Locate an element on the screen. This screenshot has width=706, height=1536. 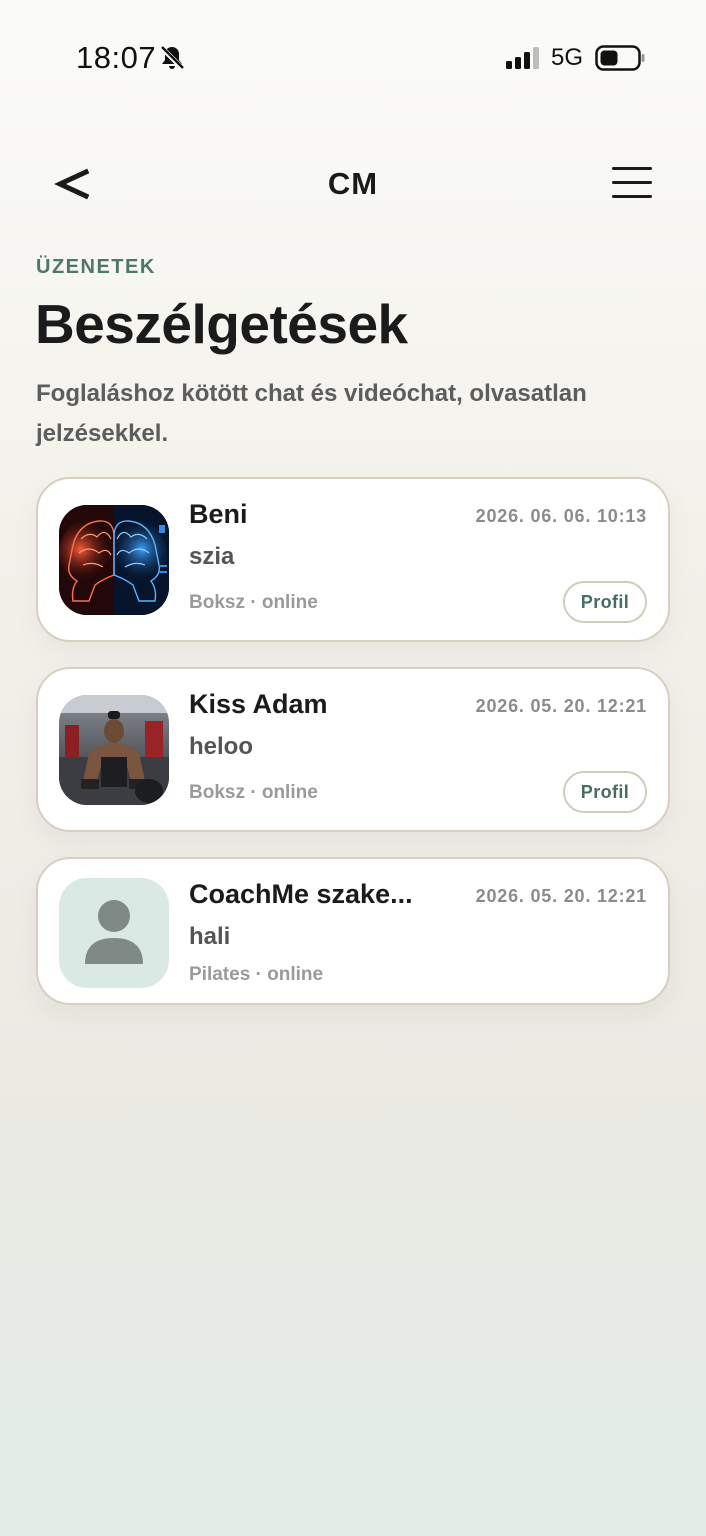
bell-muted-icon is located at coordinates (172, 58).